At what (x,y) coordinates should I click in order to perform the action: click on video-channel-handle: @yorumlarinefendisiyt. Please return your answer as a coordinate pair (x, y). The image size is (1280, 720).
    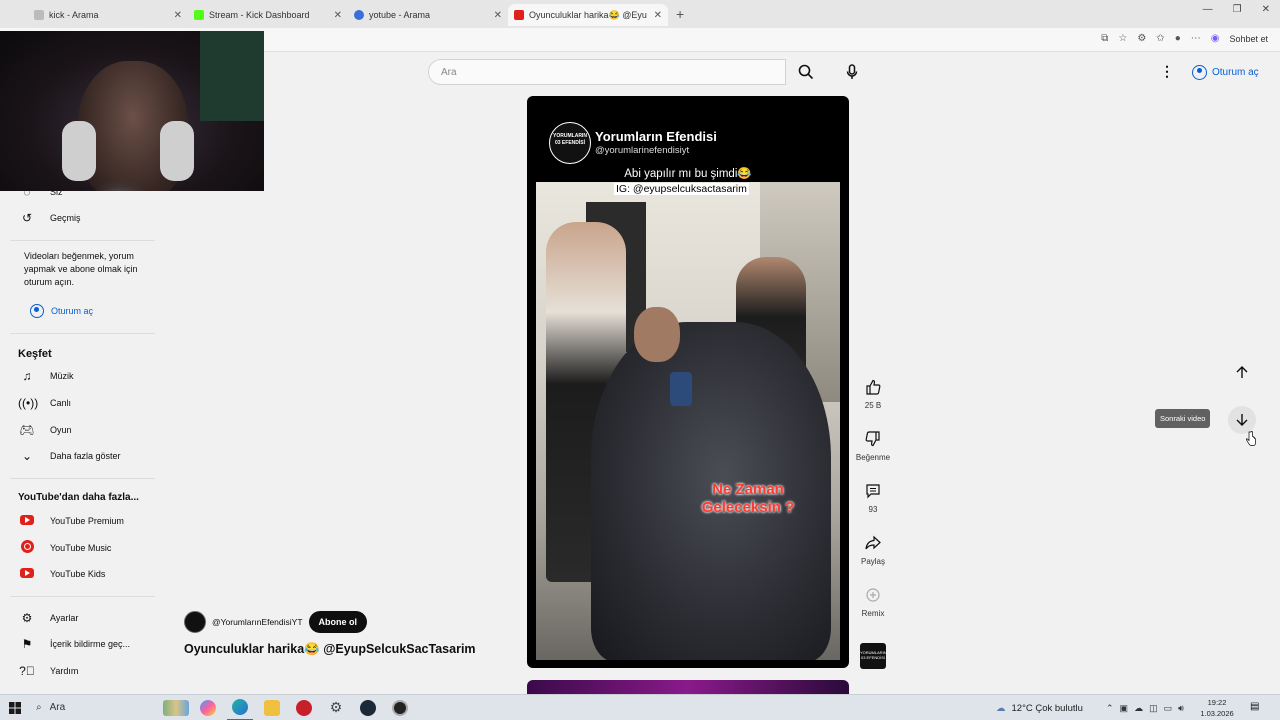
    Looking at the image, I should click on (642, 150).